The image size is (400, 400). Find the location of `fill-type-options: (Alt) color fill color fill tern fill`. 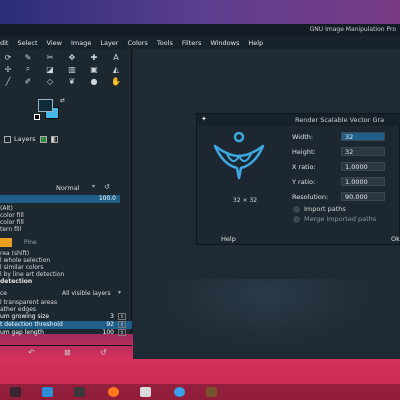

fill-type-options: (Alt) color fill color fill tern fill is located at coordinates (66, 219).